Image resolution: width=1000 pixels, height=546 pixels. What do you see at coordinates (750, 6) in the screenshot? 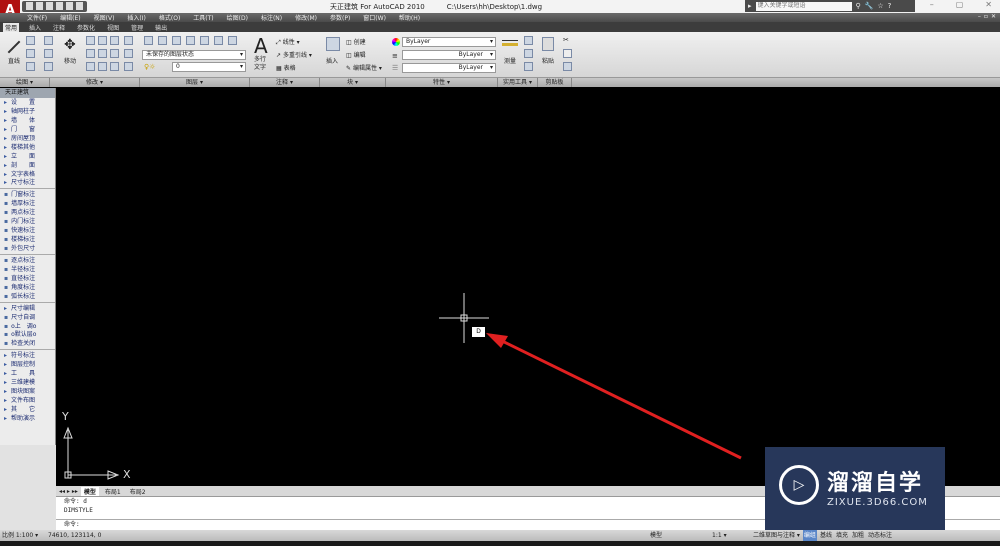
I see `arrow-icon: ▸` at bounding box center [750, 6].